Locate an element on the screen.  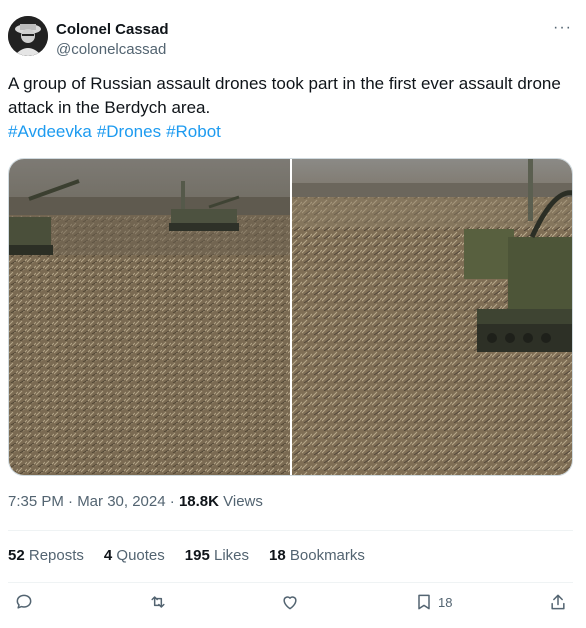
reposts-label: Reposts is located at coordinates (56, 555).